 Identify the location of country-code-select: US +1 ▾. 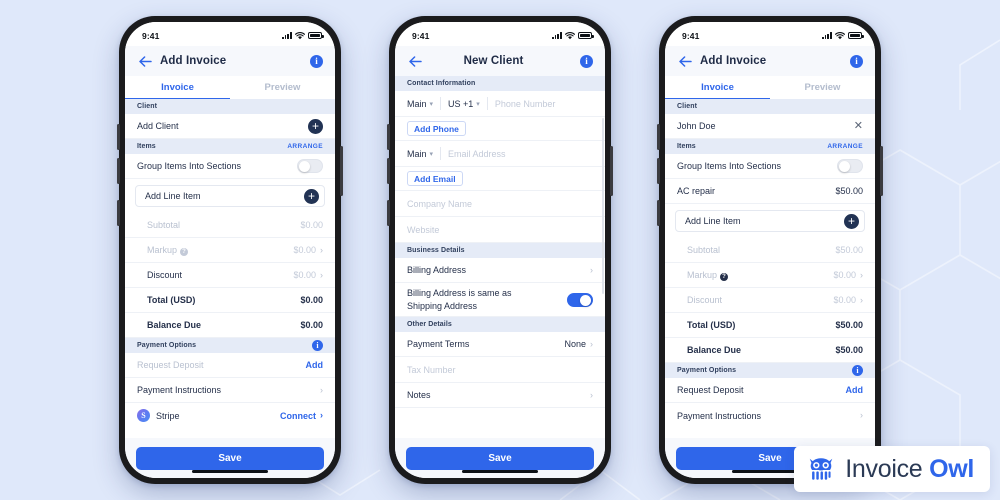
(464, 104).